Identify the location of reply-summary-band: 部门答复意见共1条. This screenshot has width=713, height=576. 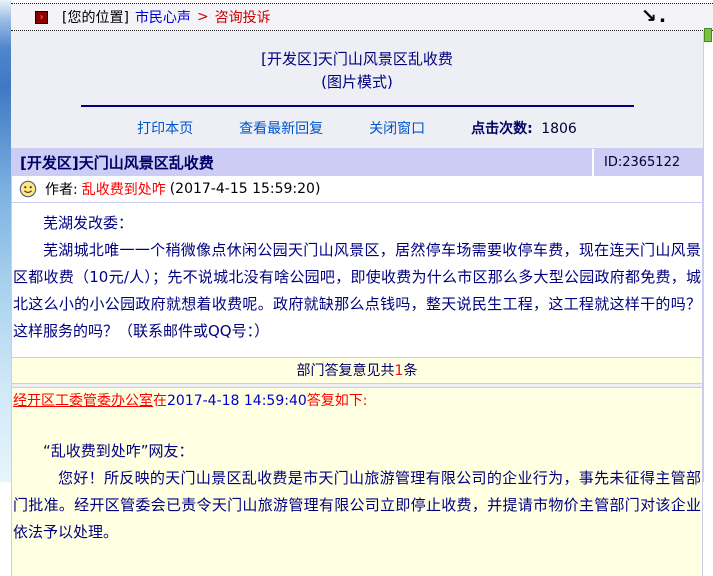
(357, 370).